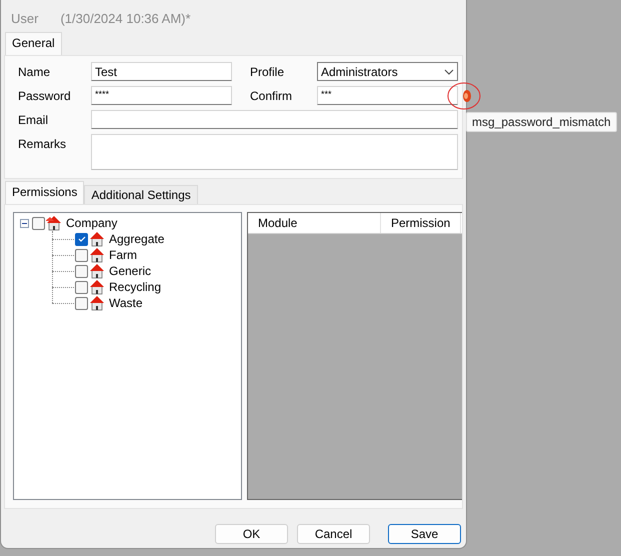 The height and width of the screenshot is (556, 621). I want to click on houses-icon, so click(54, 223).